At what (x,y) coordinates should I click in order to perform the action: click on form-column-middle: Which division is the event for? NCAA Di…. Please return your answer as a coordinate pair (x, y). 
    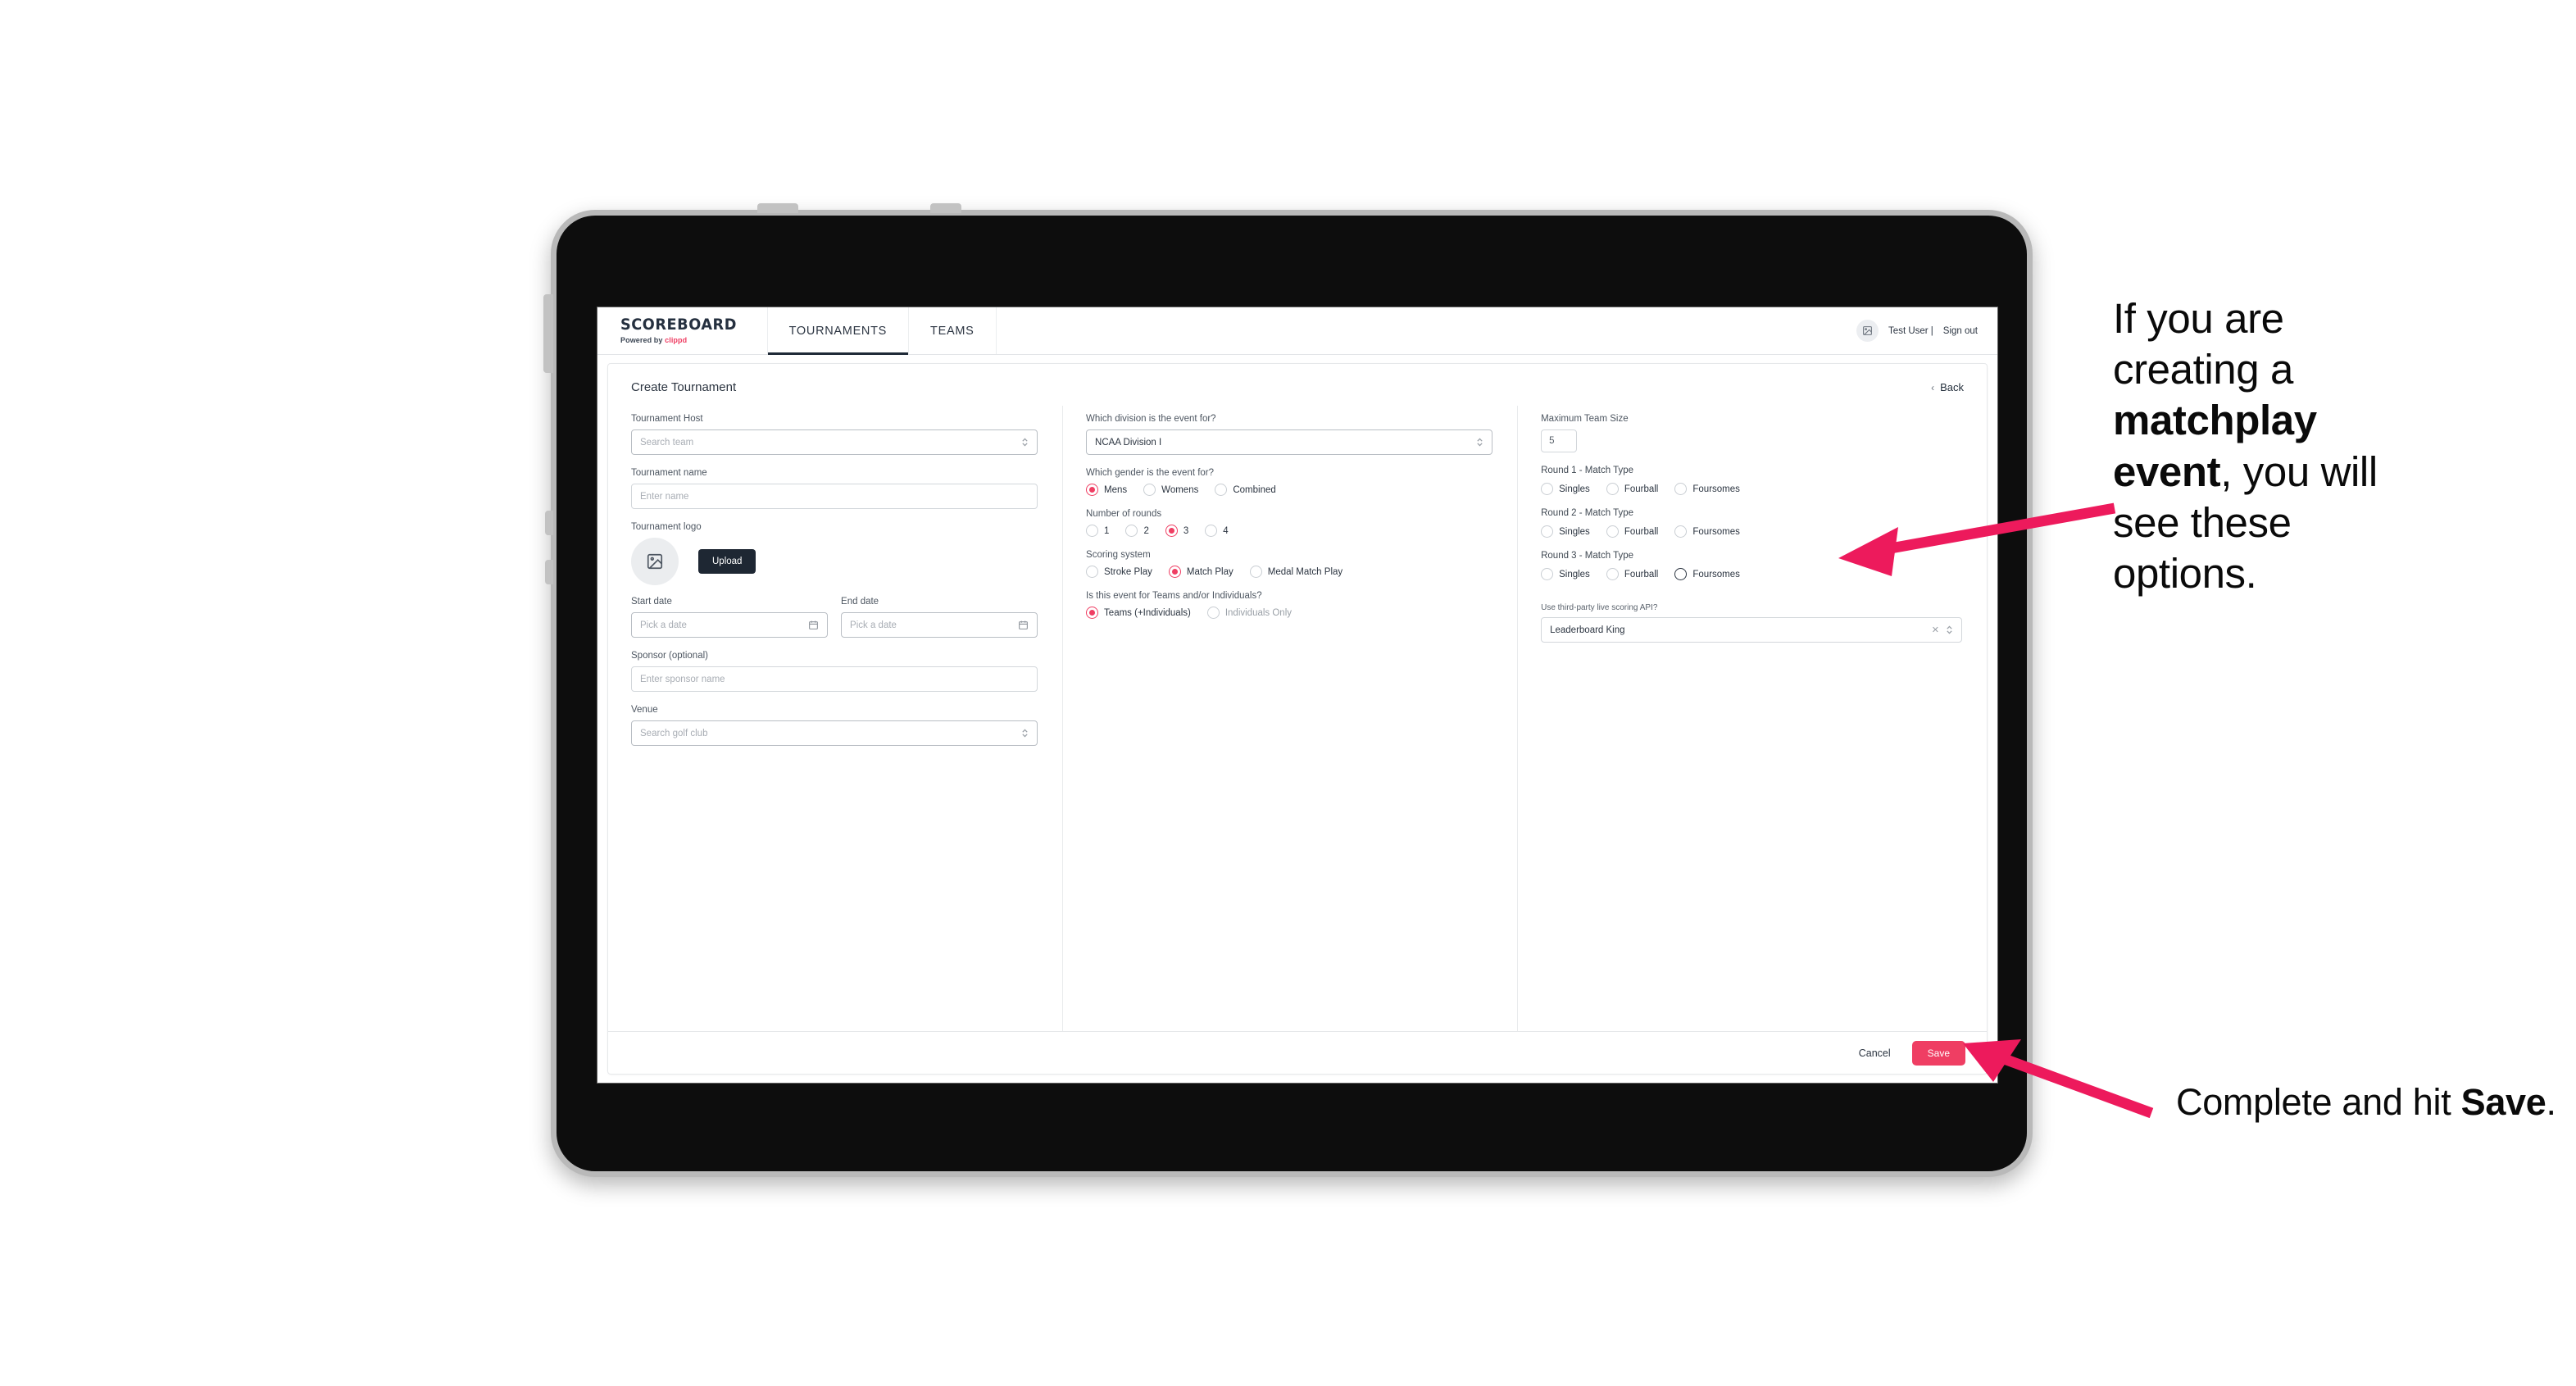
    Looking at the image, I should click on (1291, 718).